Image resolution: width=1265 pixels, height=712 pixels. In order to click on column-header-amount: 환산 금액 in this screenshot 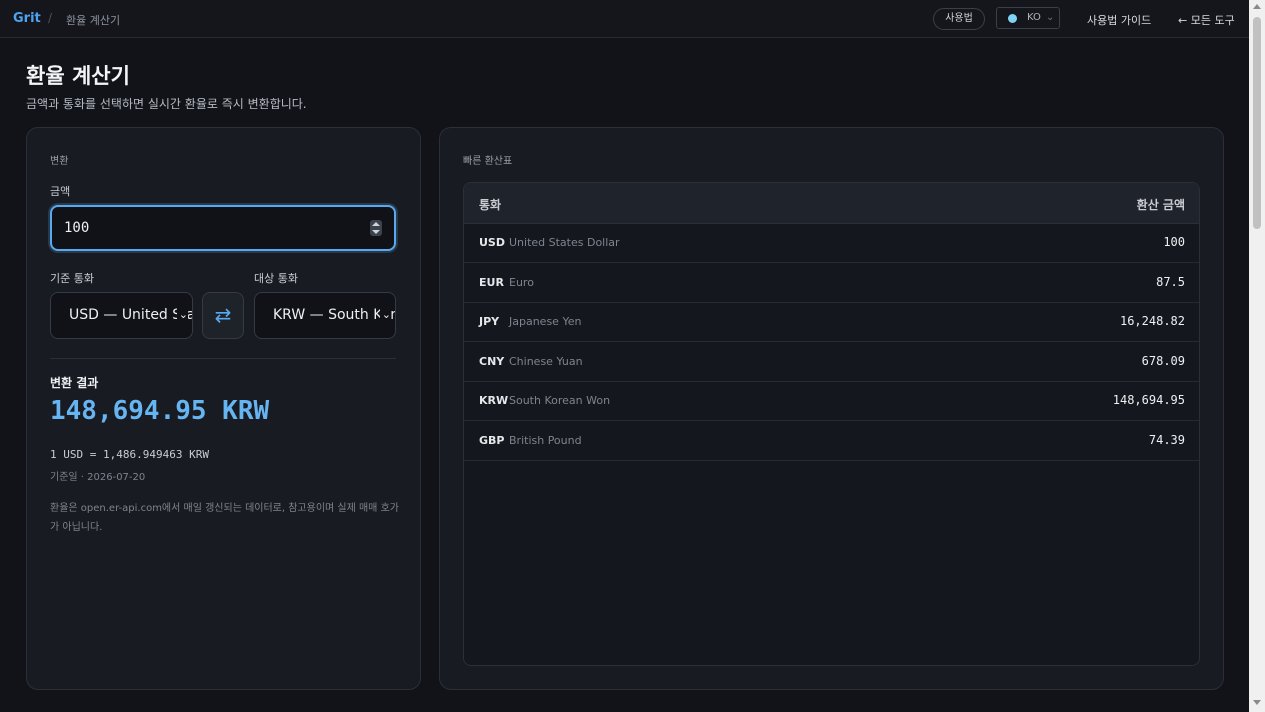, I will do `click(1160, 205)`.